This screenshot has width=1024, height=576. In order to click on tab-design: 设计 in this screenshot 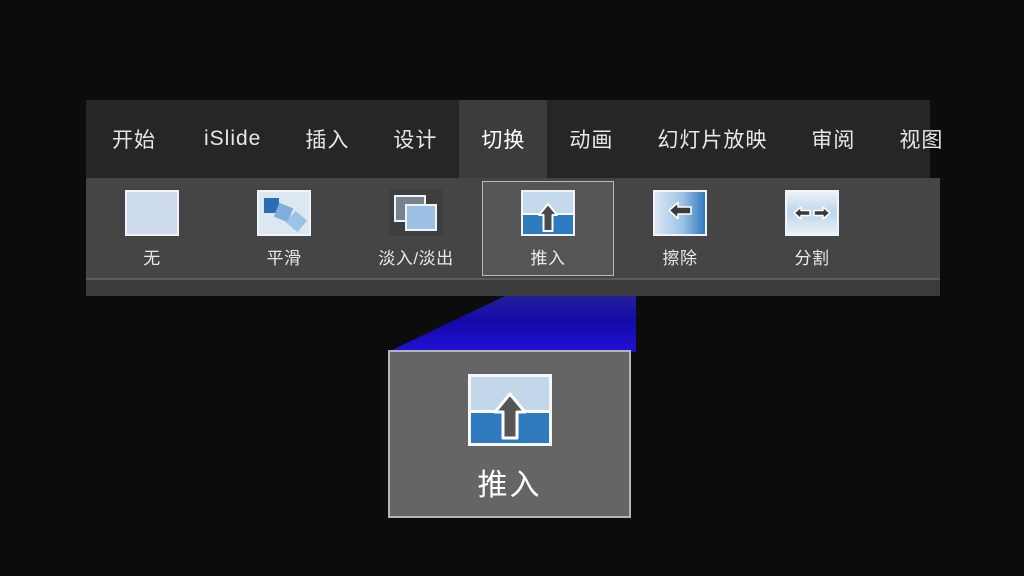, I will do `click(415, 139)`.